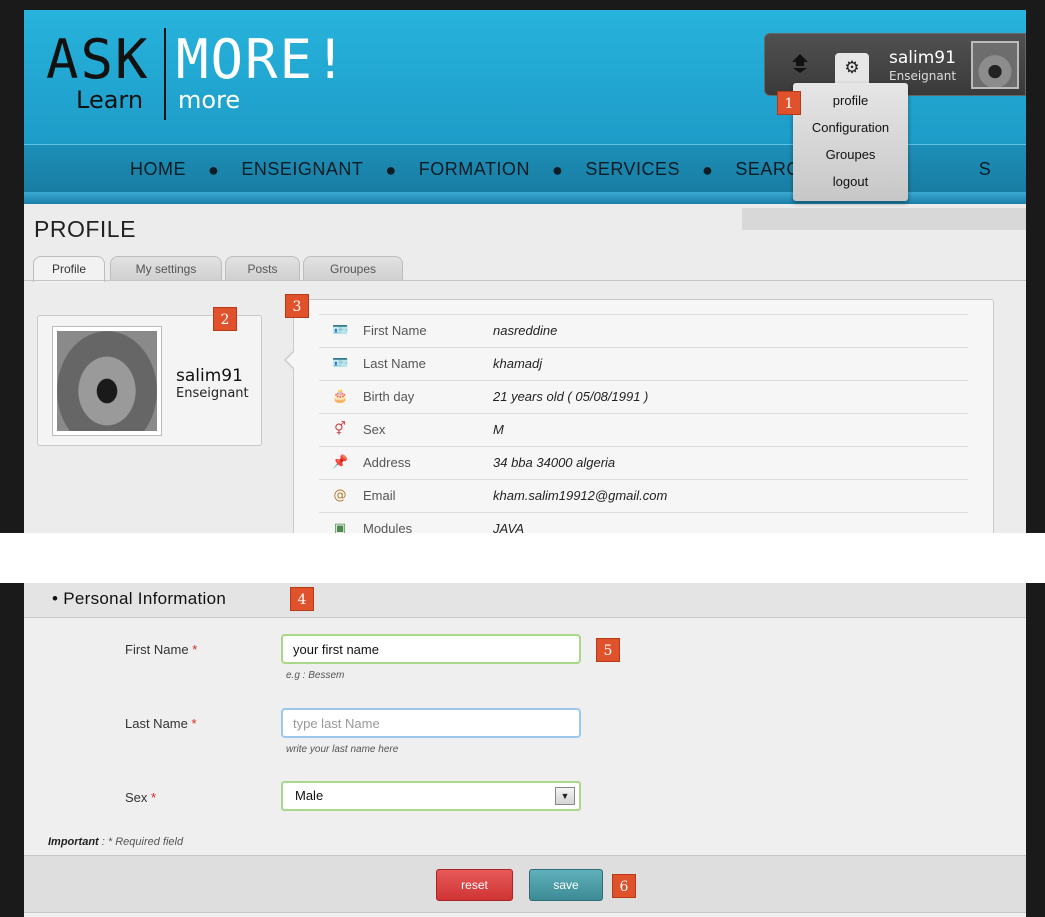 The image size is (1045, 917). I want to click on form-actions, so click(525, 884).